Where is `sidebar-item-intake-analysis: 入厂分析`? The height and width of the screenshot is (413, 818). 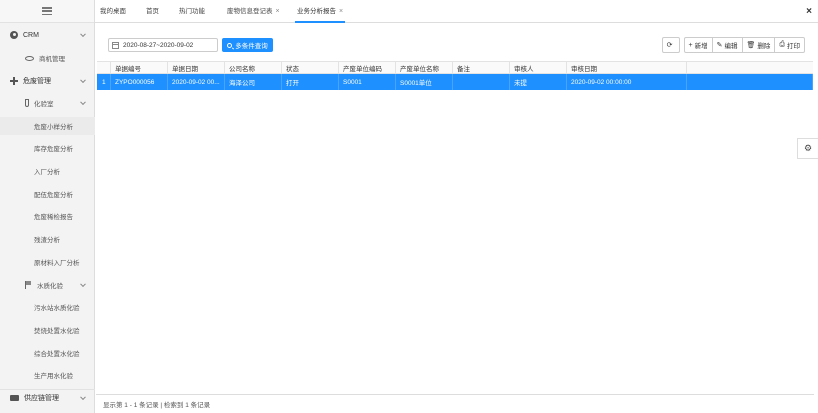
sidebar-item-intake-analysis: 入厂分析 is located at coordinates (47, 171).